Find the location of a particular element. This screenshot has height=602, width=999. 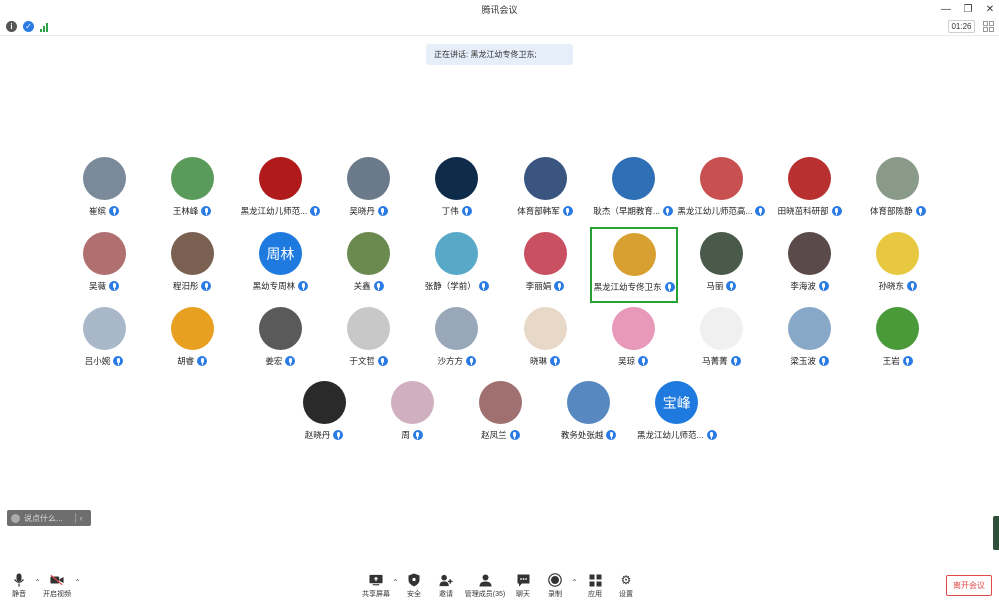

participant-name-row: 姜宏 is located at coordinates (280, 361).